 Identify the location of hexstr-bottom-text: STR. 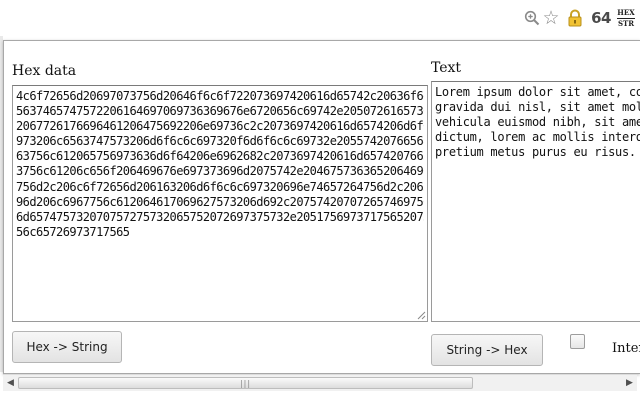
(626, 23).